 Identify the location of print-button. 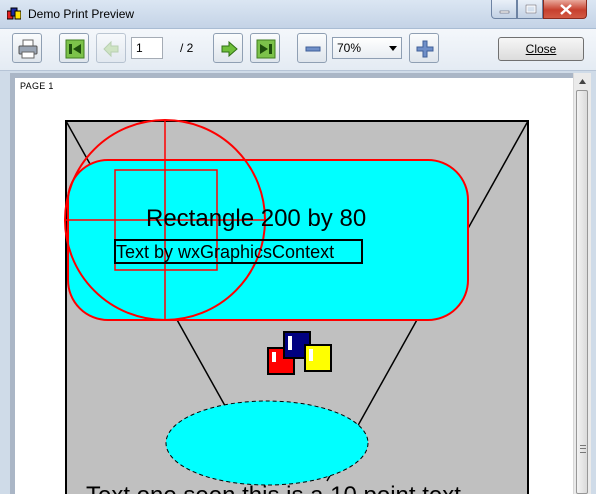
(27, 48).